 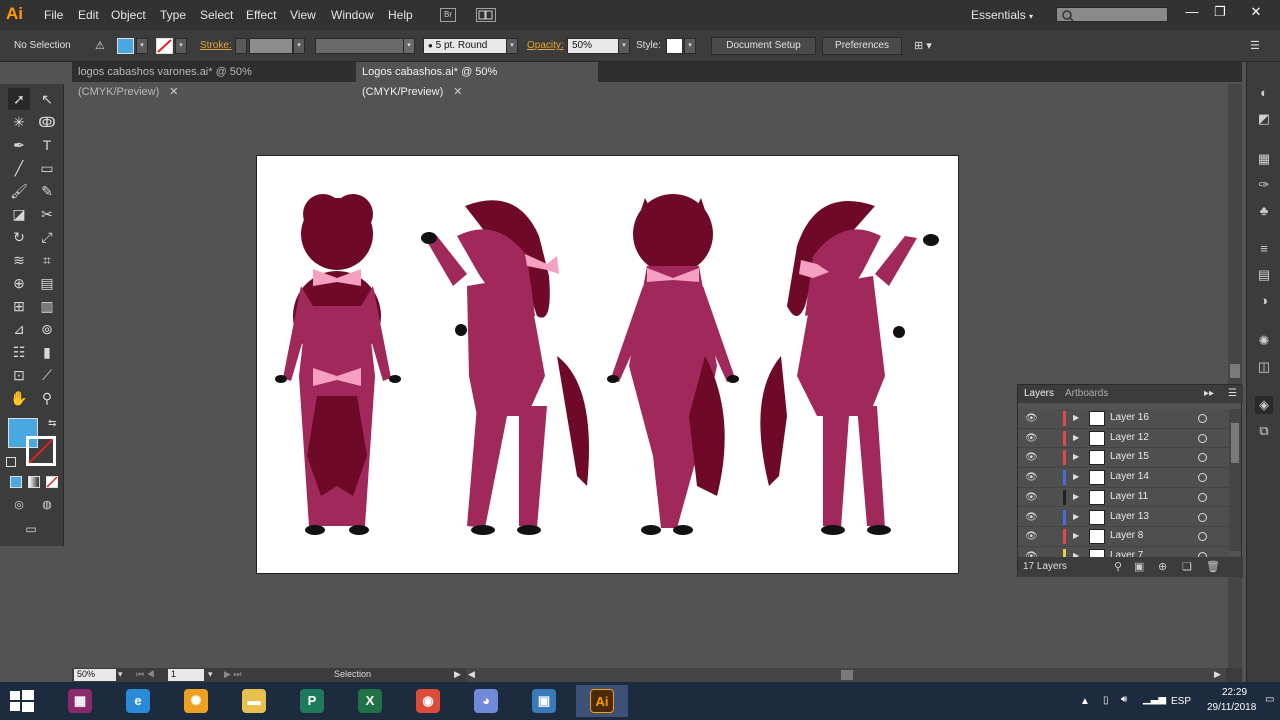 What do you see at coordinates (47, 122) in the screenshot?
I see `lasso-tool-icon: ↂ` at bounding box center [47, 122].